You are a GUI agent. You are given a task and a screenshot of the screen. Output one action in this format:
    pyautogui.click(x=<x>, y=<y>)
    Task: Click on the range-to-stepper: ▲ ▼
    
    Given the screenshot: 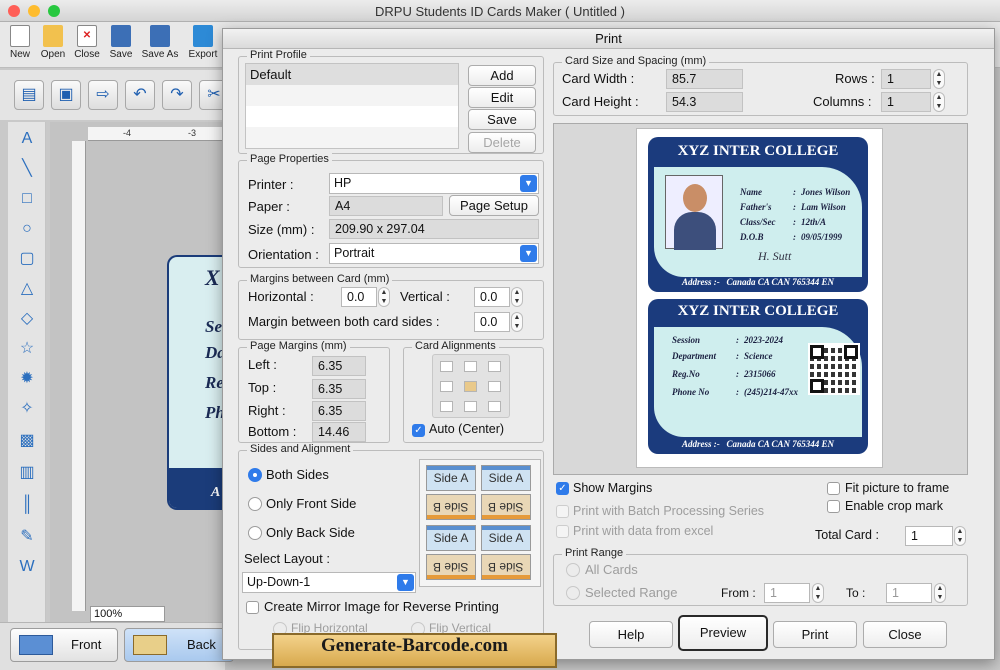 What is the action you would take?
    pyautogui.click(x=940, y=593)
    